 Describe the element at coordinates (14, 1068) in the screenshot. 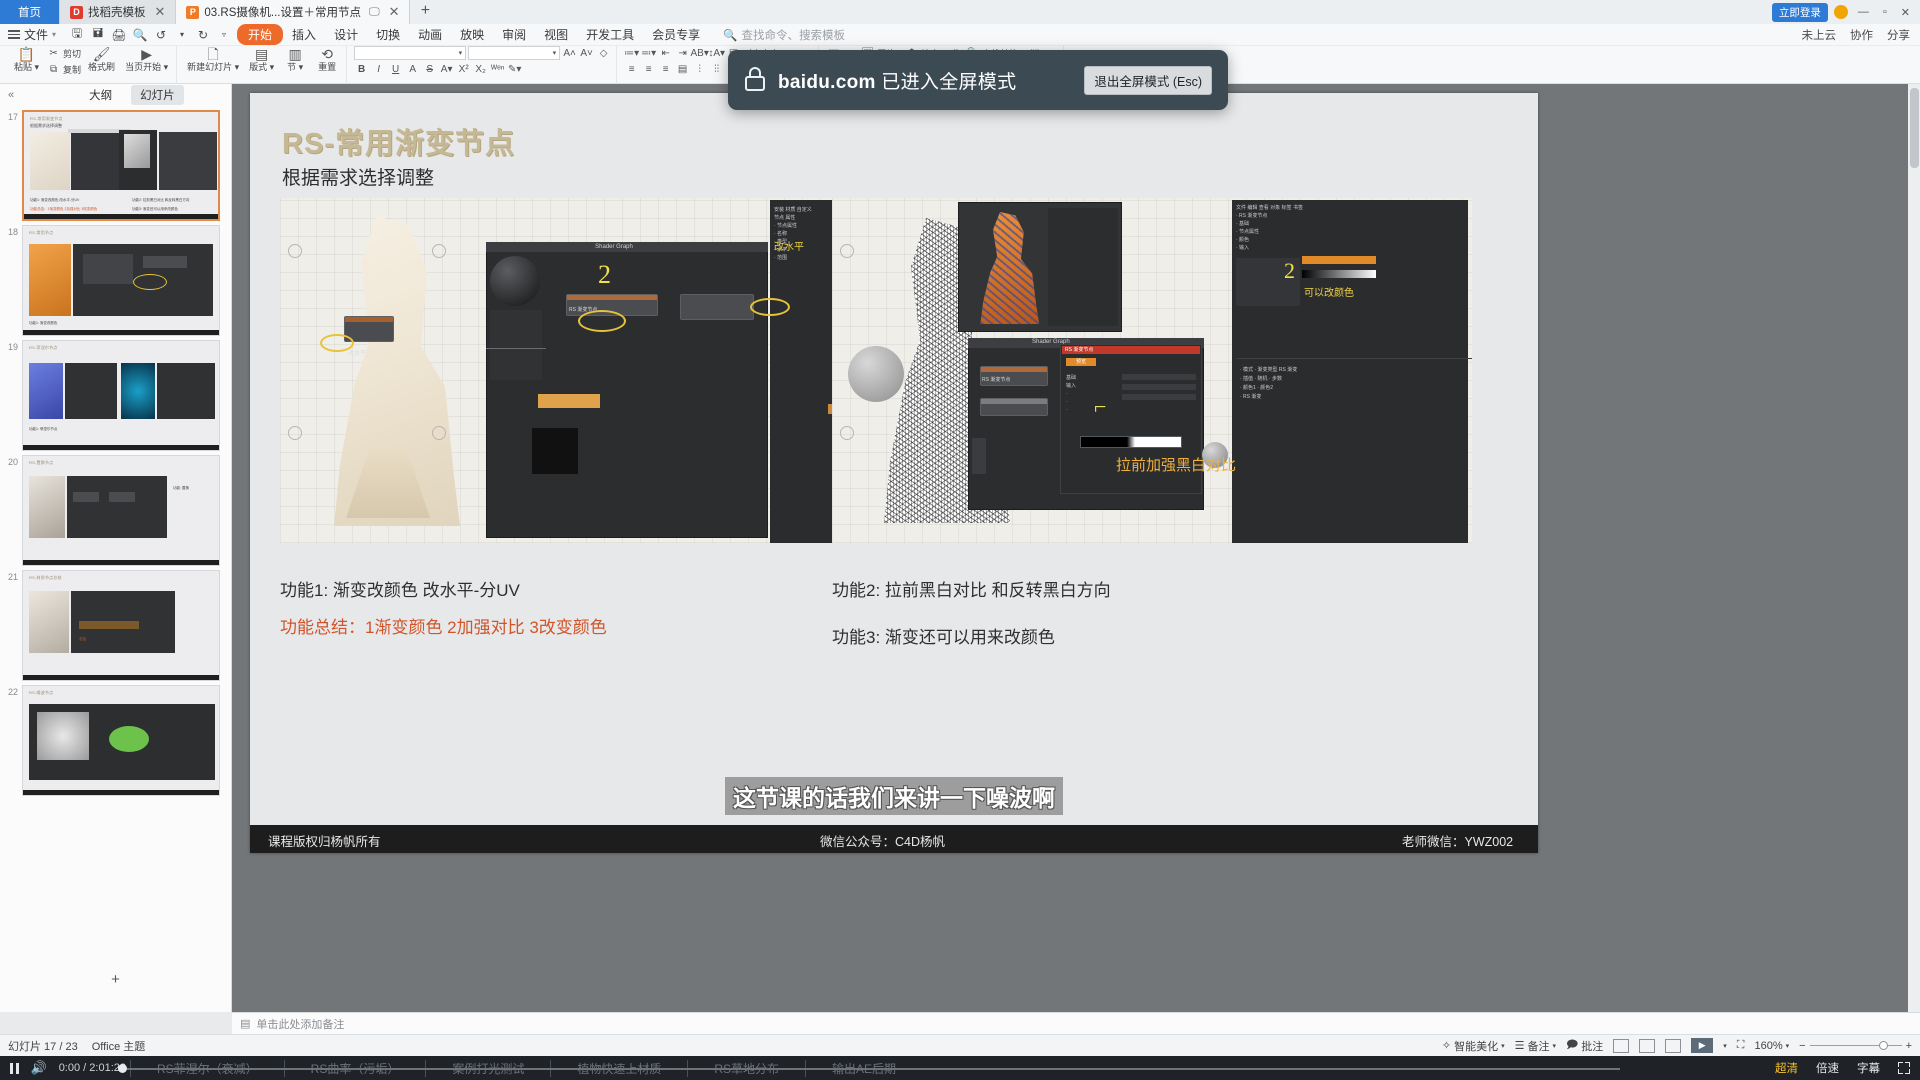

I see `pause-icon` at that location.